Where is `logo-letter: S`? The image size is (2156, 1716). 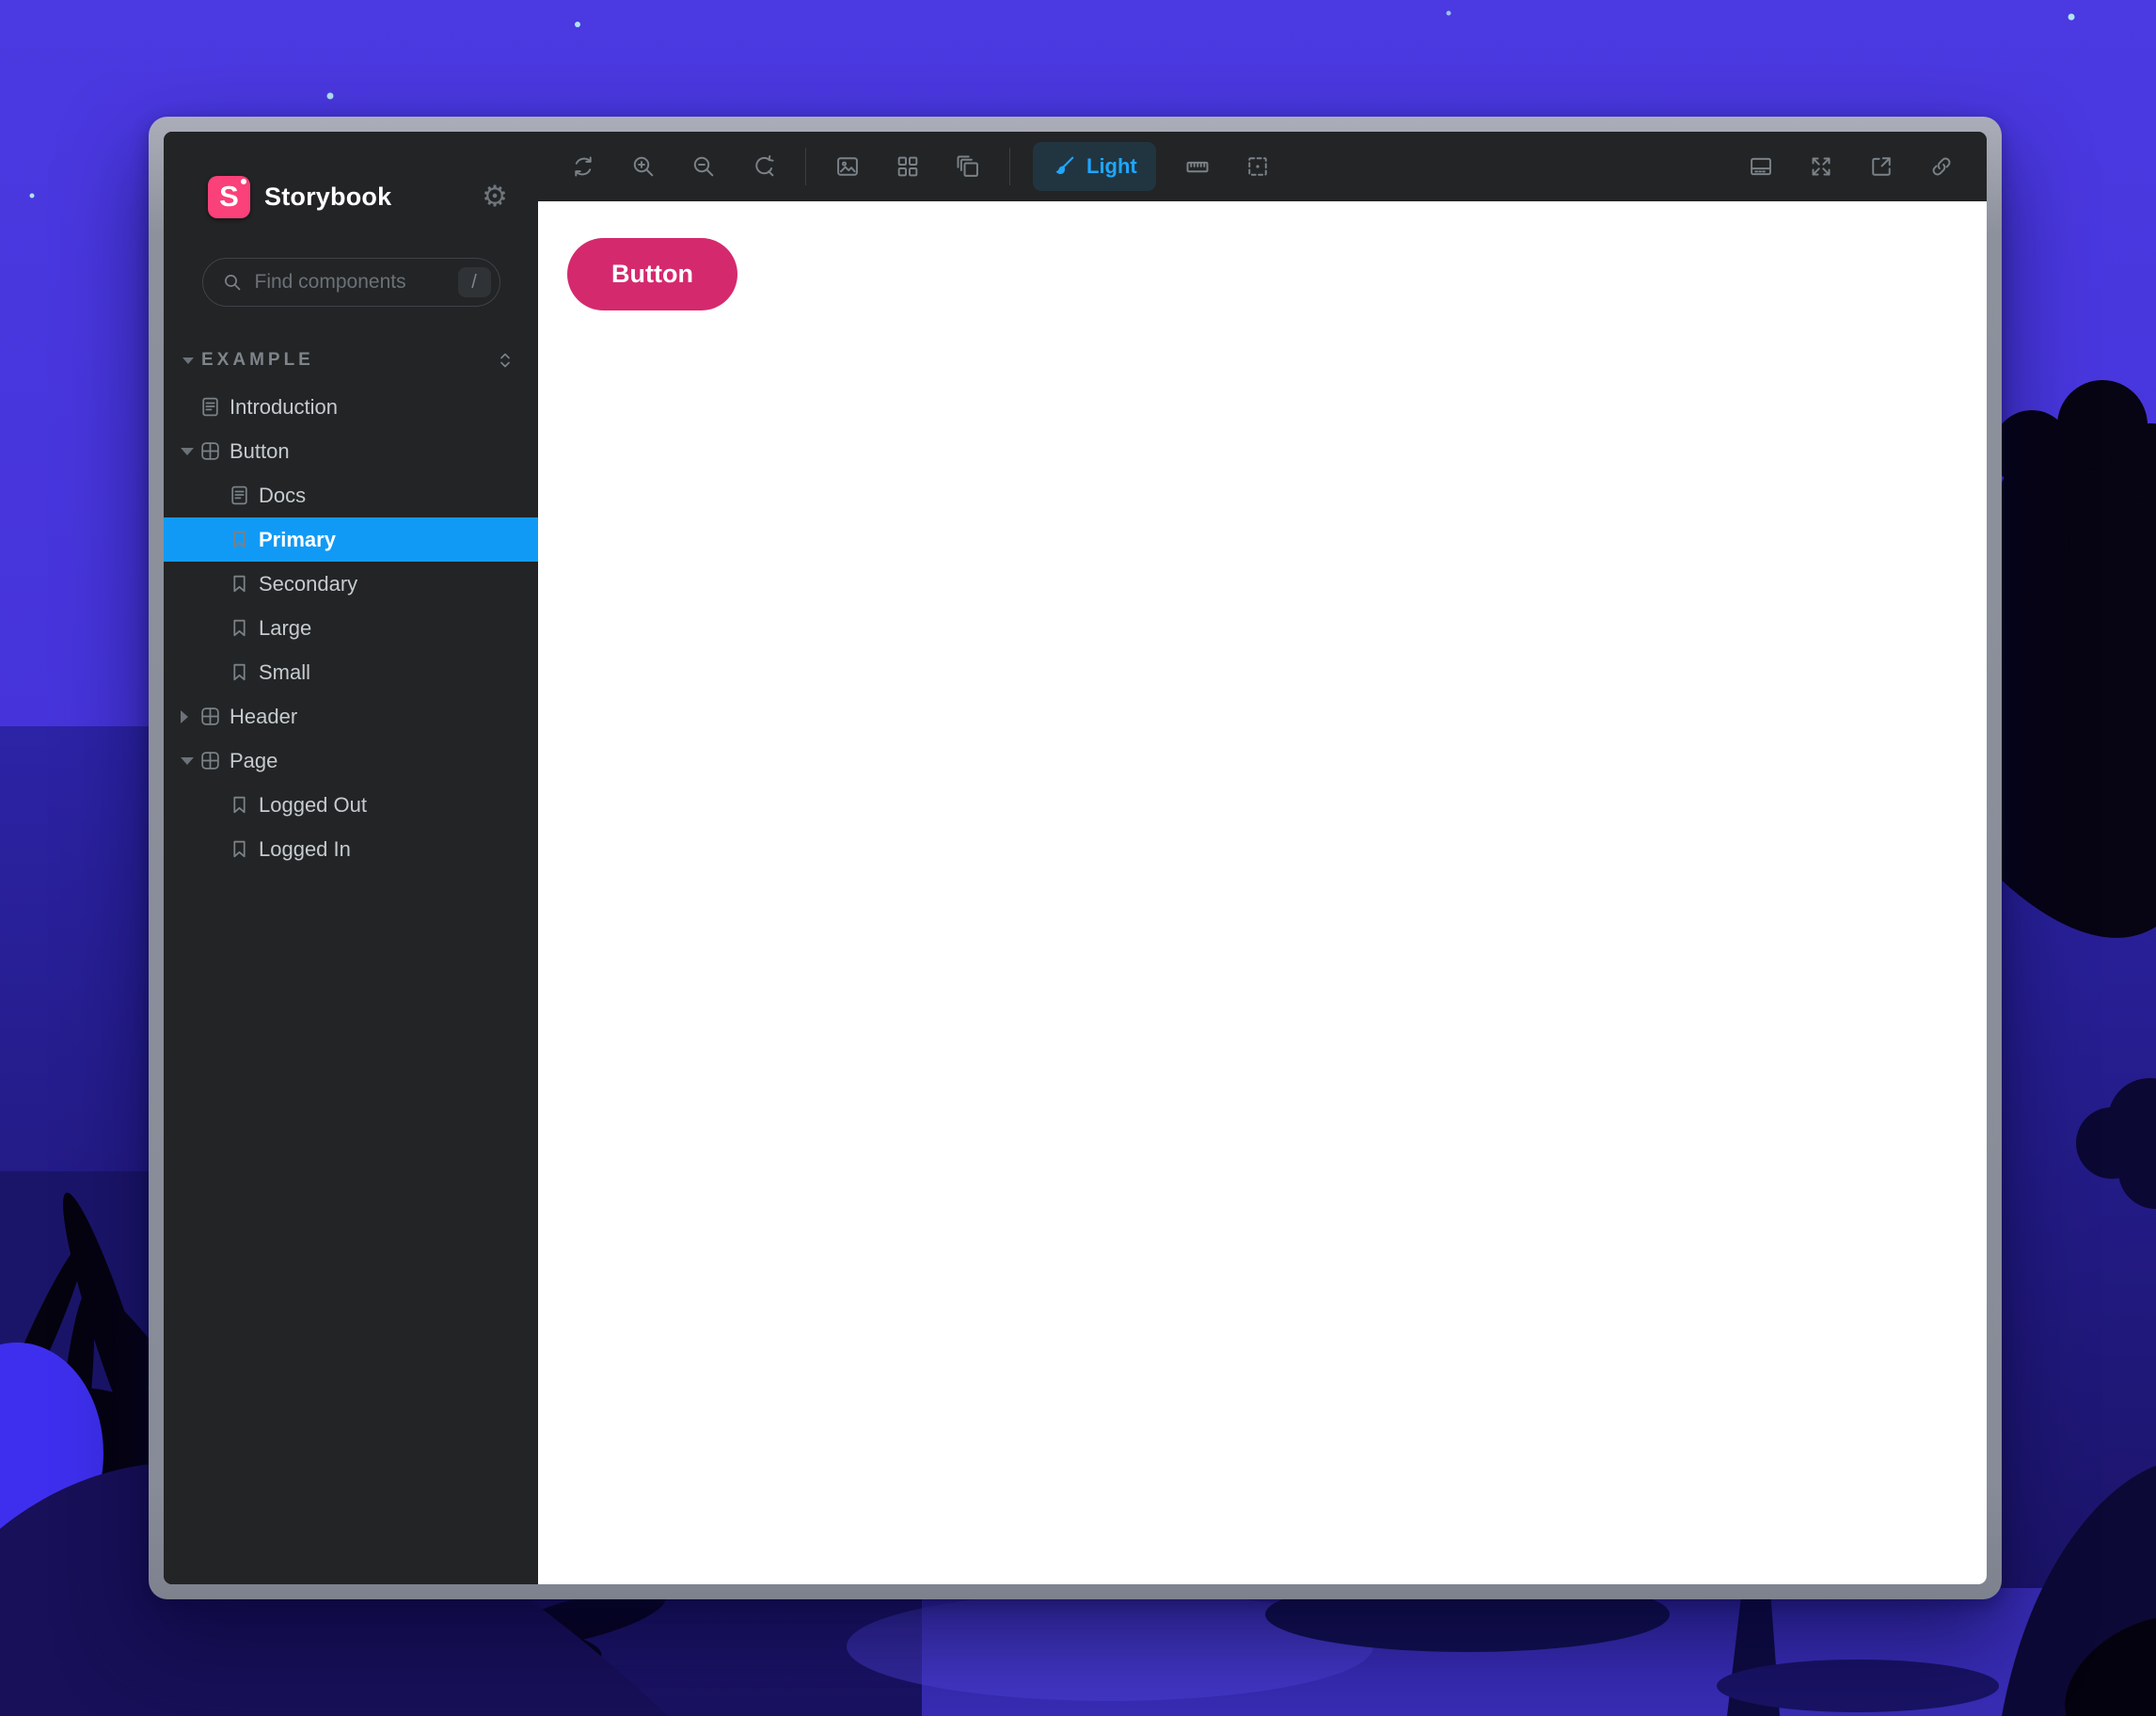
logo-letter: S is located at coordinates (229, 196).